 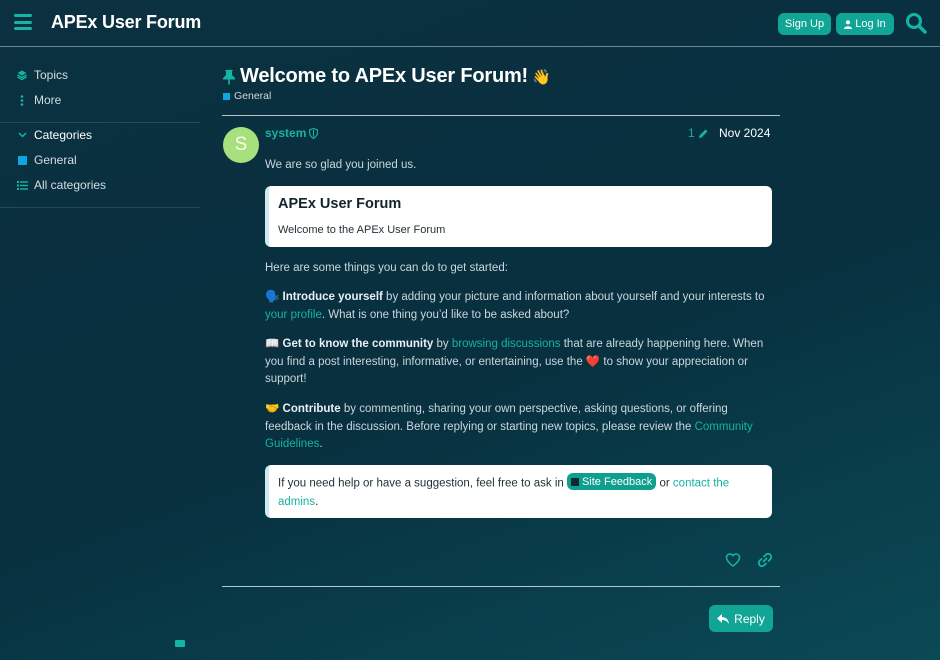 What do you see at coordinates (22, 185) in the screenshot?
I see `list-icon` at bounding box center [22, 185].